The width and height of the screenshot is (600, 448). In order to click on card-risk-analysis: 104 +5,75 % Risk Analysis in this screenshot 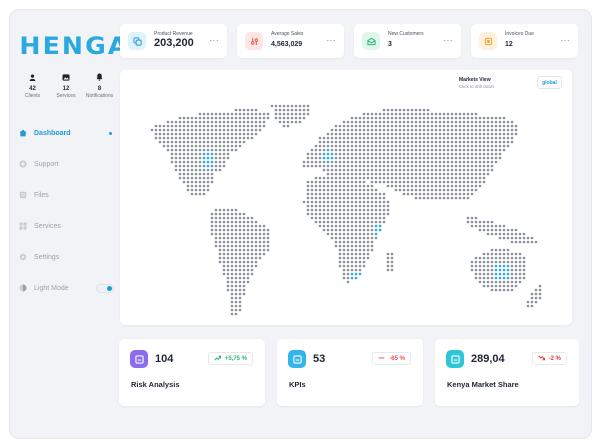, I will do `click(192, 372)`.